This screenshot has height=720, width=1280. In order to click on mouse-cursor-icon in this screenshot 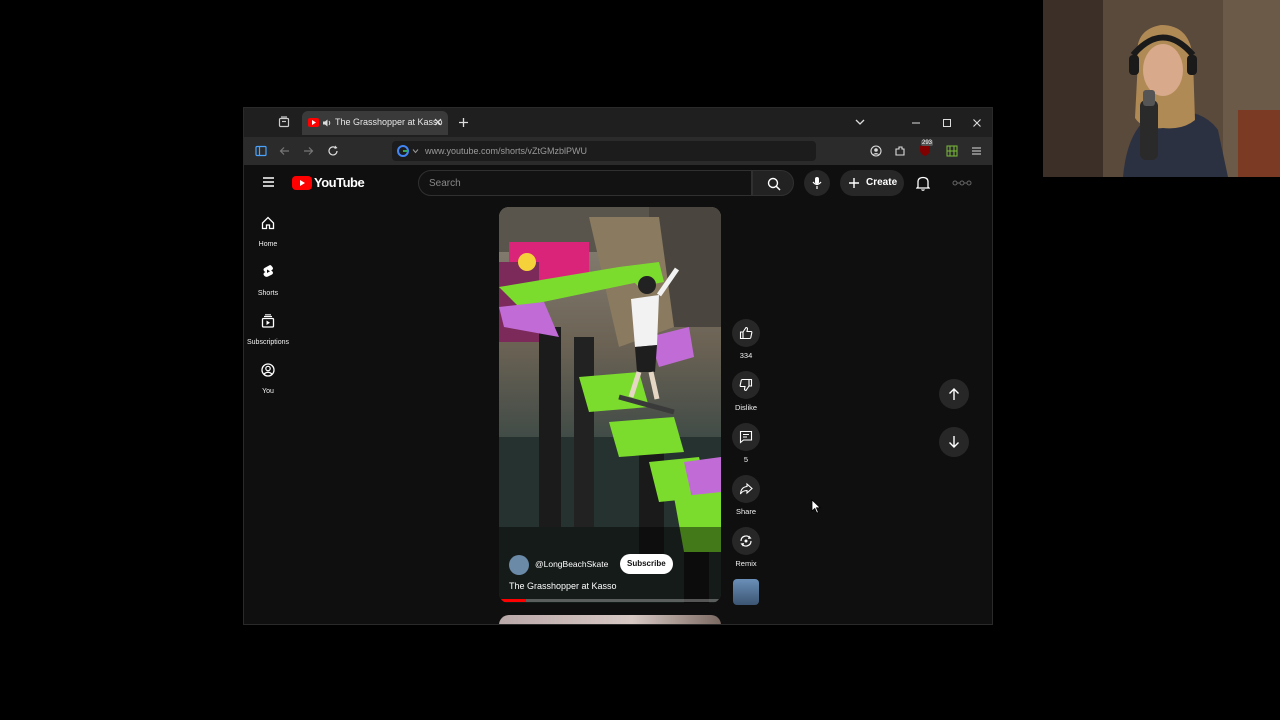, I will do `click(816, 506)`.